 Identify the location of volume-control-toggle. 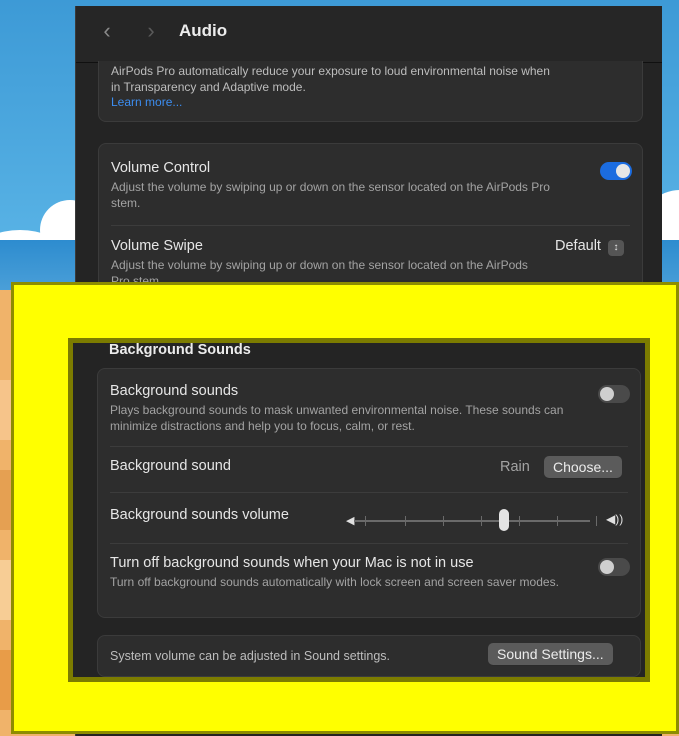
(616, 171).